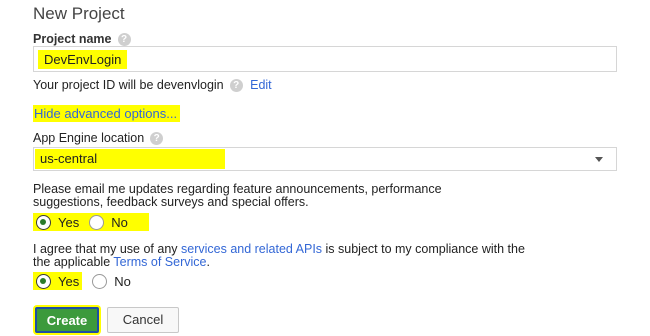 Image resolution: width=650 pixels, height=336 pixels. I want to click on terms-no-radio, so click(100, 281).